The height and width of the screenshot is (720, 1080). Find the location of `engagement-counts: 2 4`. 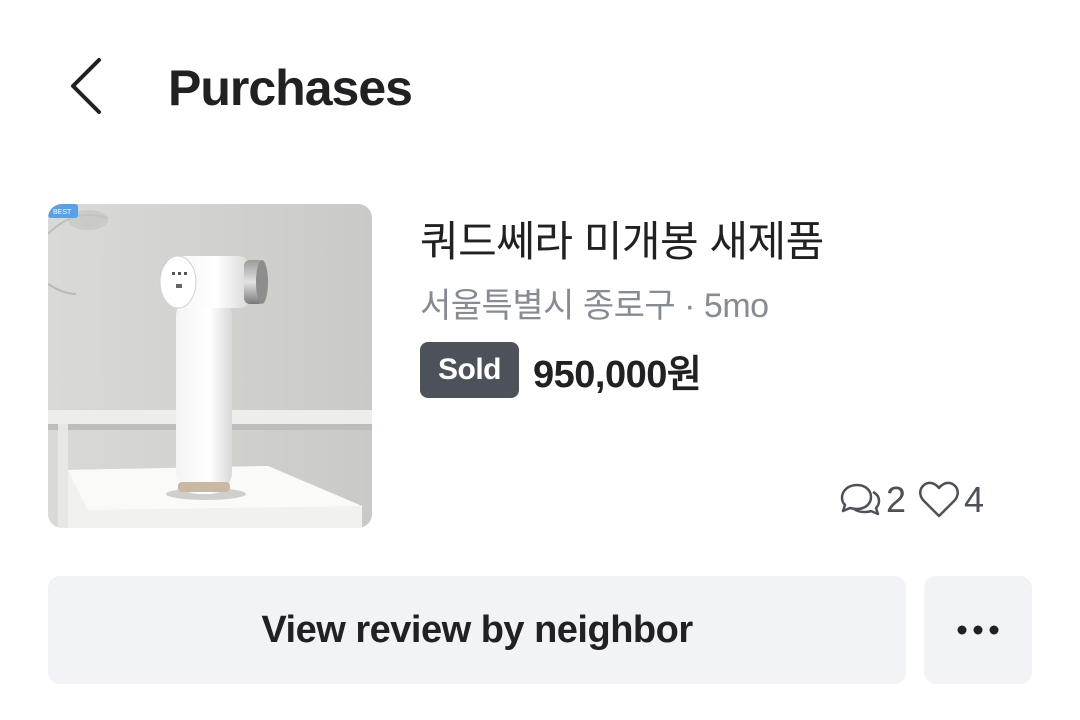

engagement-counts: 2 4 is located at coordinates (911, 500).